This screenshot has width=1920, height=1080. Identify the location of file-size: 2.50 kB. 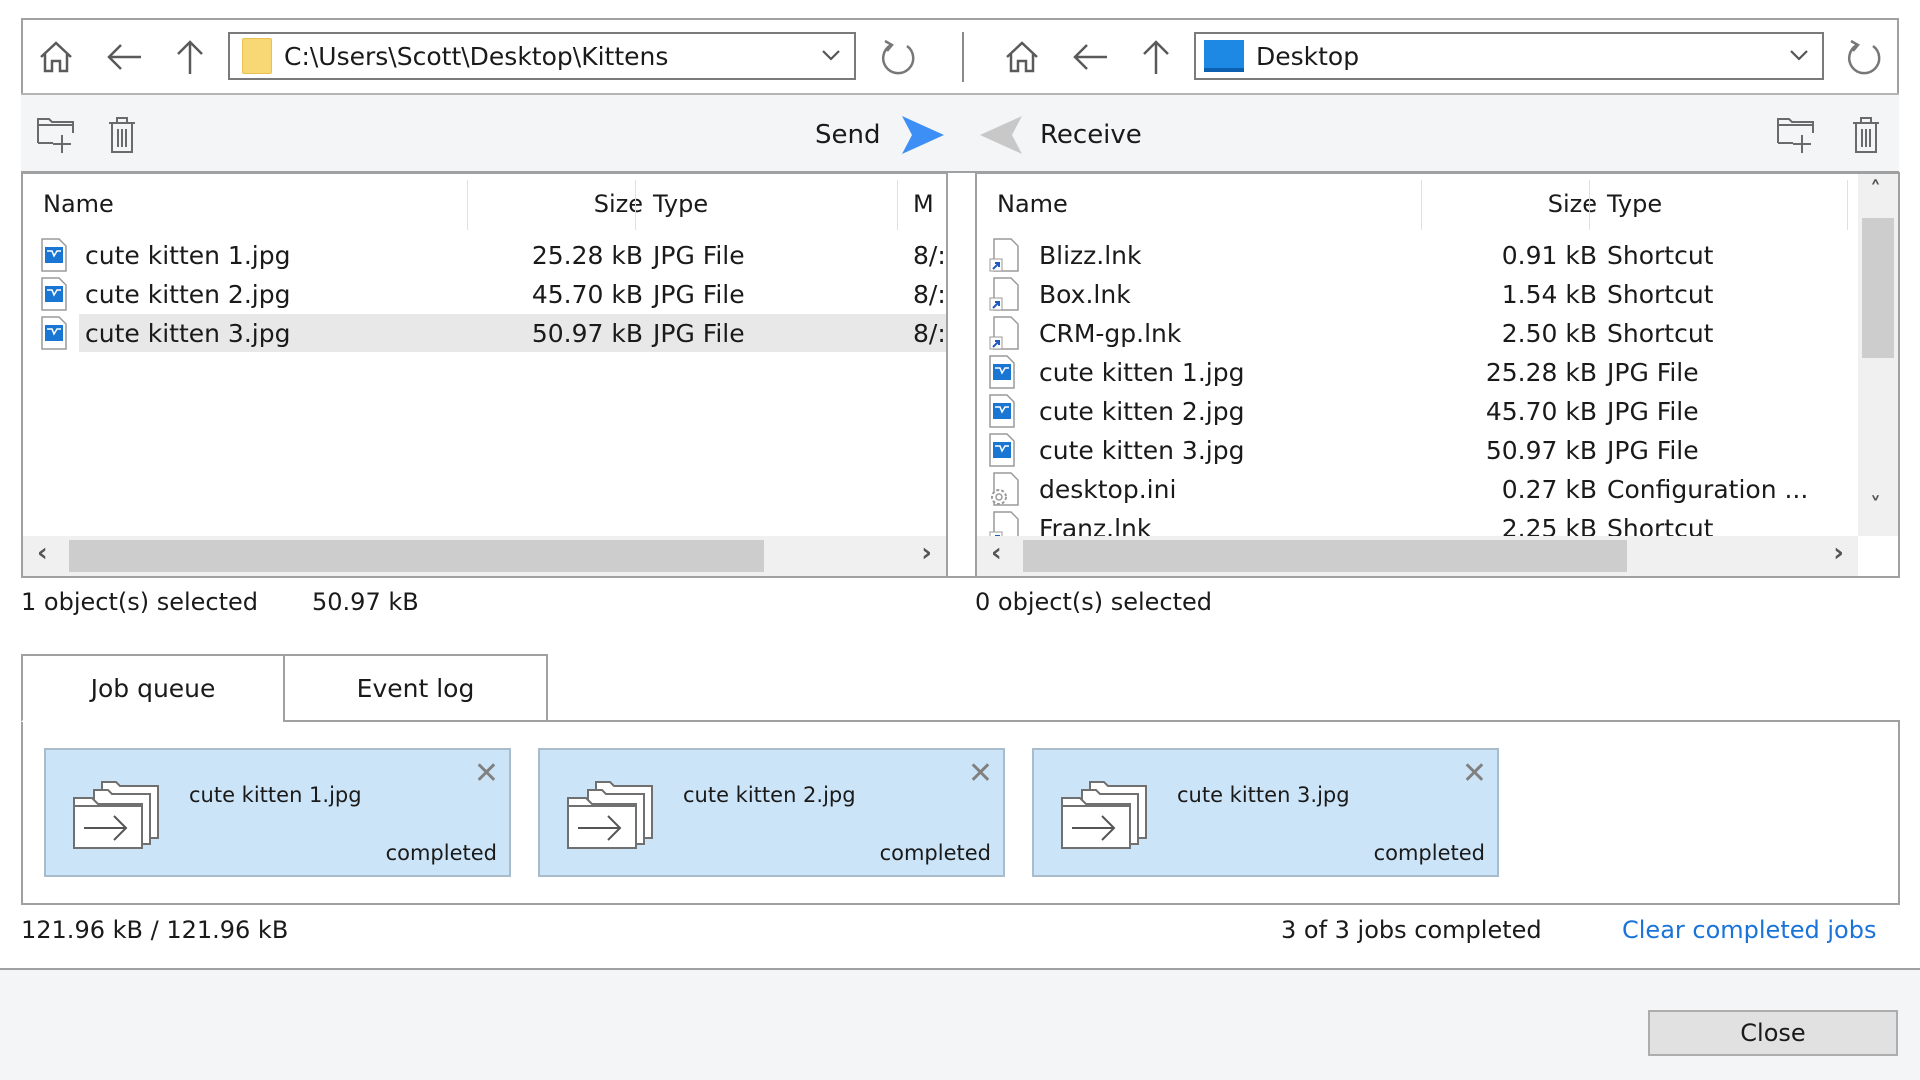
(1549, 333).